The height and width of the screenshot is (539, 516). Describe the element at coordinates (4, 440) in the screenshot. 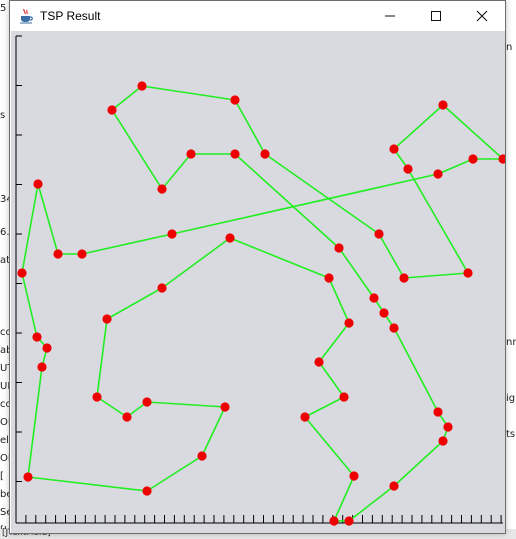

I see `background-text: el` at that location.